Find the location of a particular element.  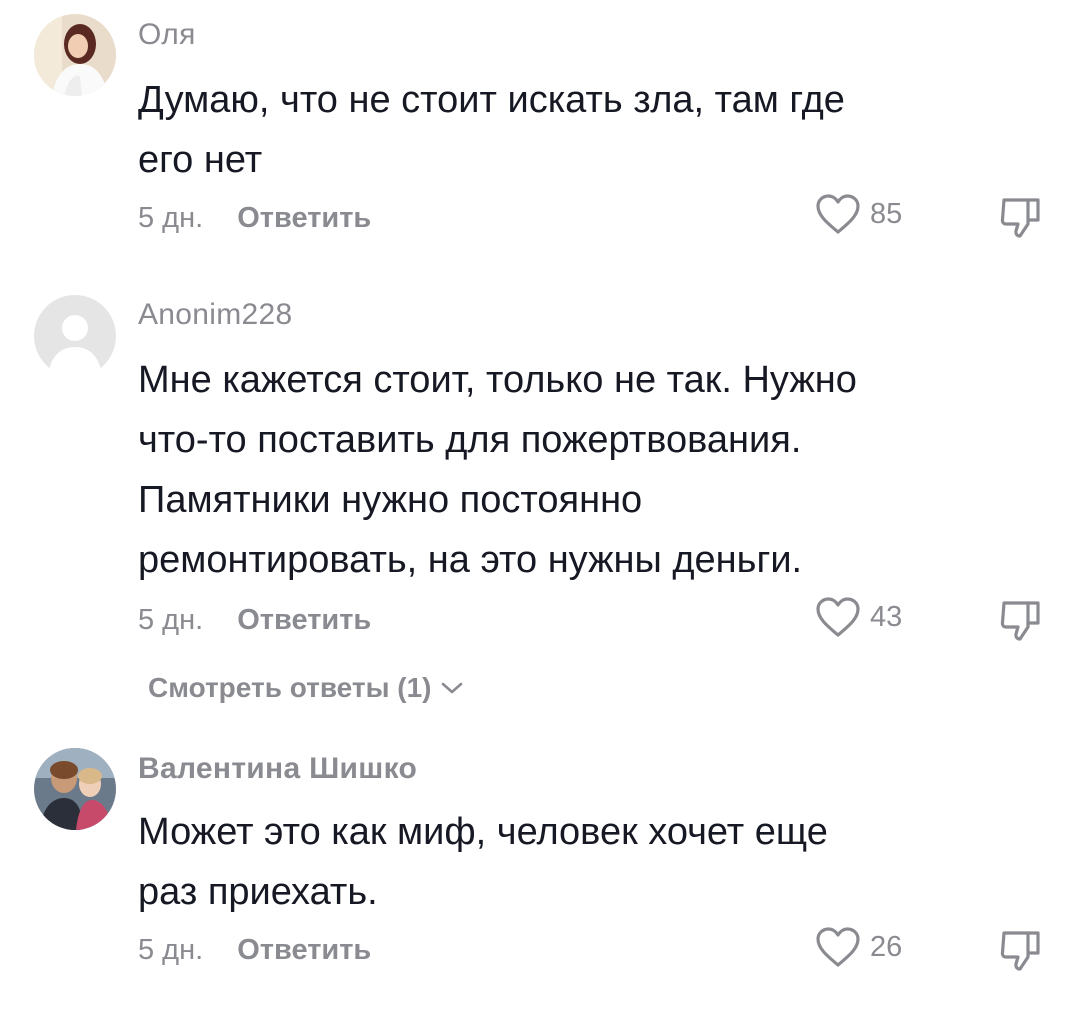

comment-text-line: Может это как миф, человек хочет еще is located at coordinates (483, 832).